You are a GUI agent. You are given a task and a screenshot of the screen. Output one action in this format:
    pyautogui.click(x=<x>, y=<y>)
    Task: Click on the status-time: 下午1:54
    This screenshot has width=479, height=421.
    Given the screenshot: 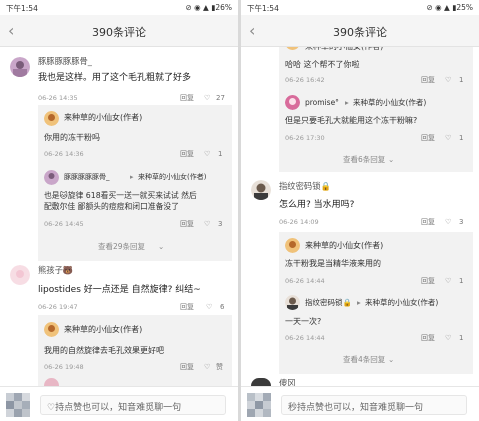 What is the action you would take?
    pyautogui.click(x=22, y=8)
    